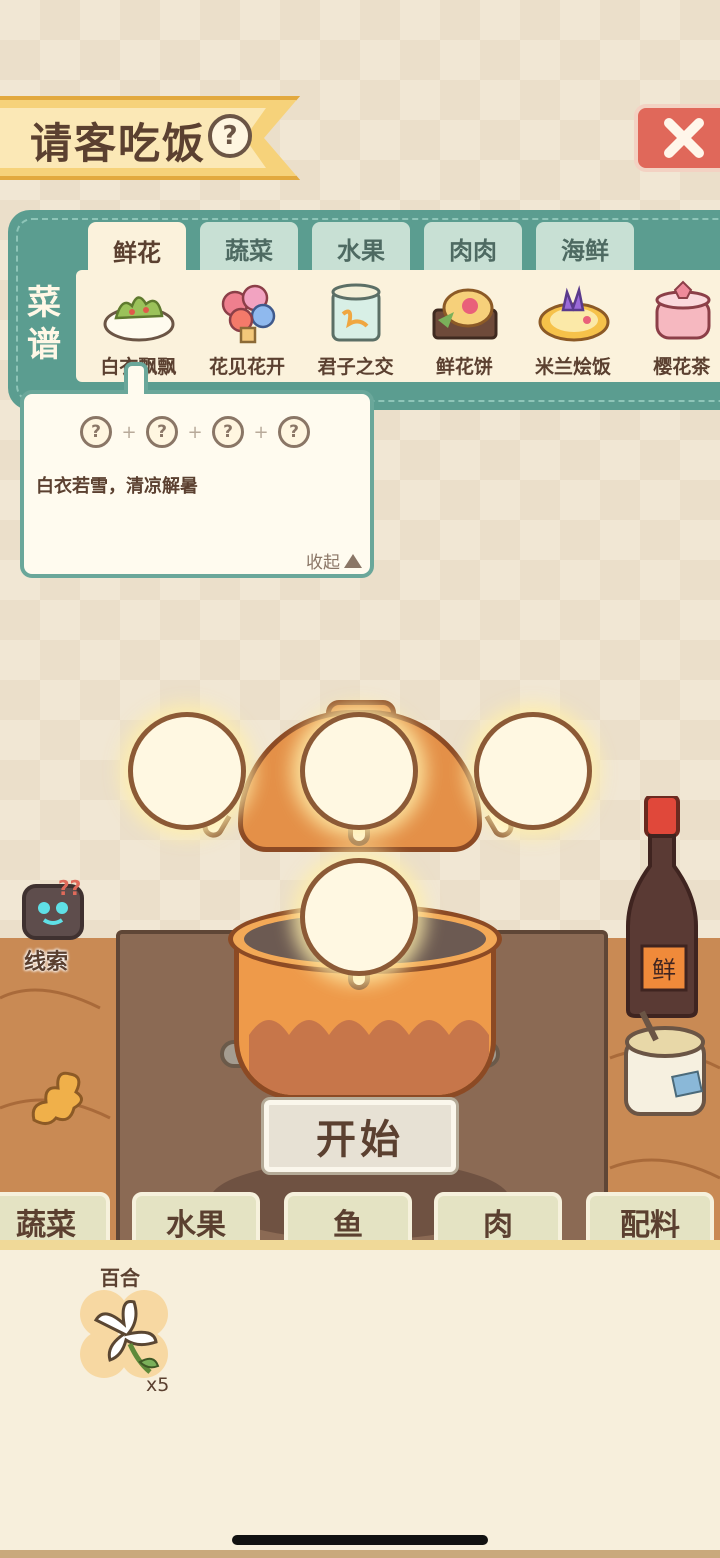 The image size is (720, 1558). Describe the element at coordinates (46, 962) in the screenshot. I see `clue-label: 线索` at that location.